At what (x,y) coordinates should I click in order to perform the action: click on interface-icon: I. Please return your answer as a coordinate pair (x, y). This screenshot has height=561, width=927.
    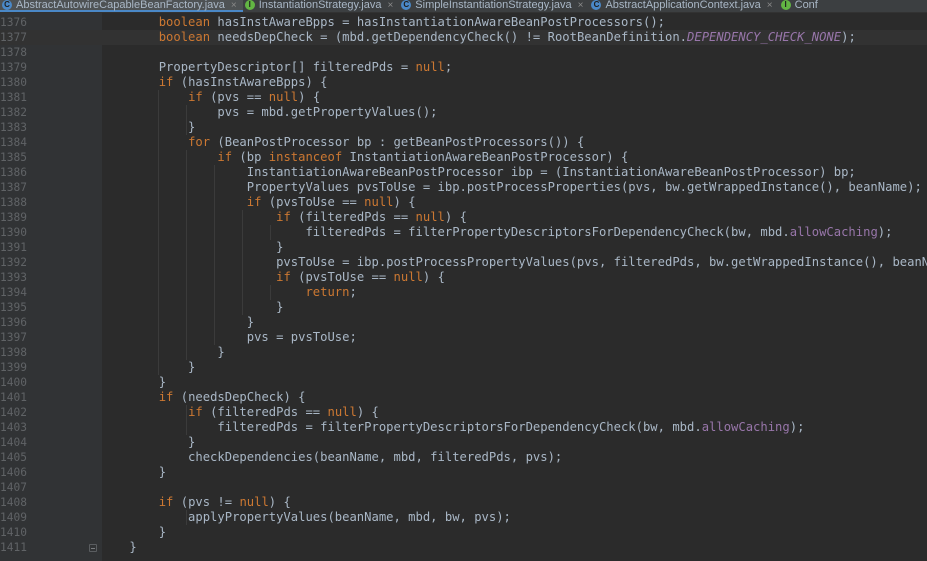
    Looking at the image, I should click on (249, 5).